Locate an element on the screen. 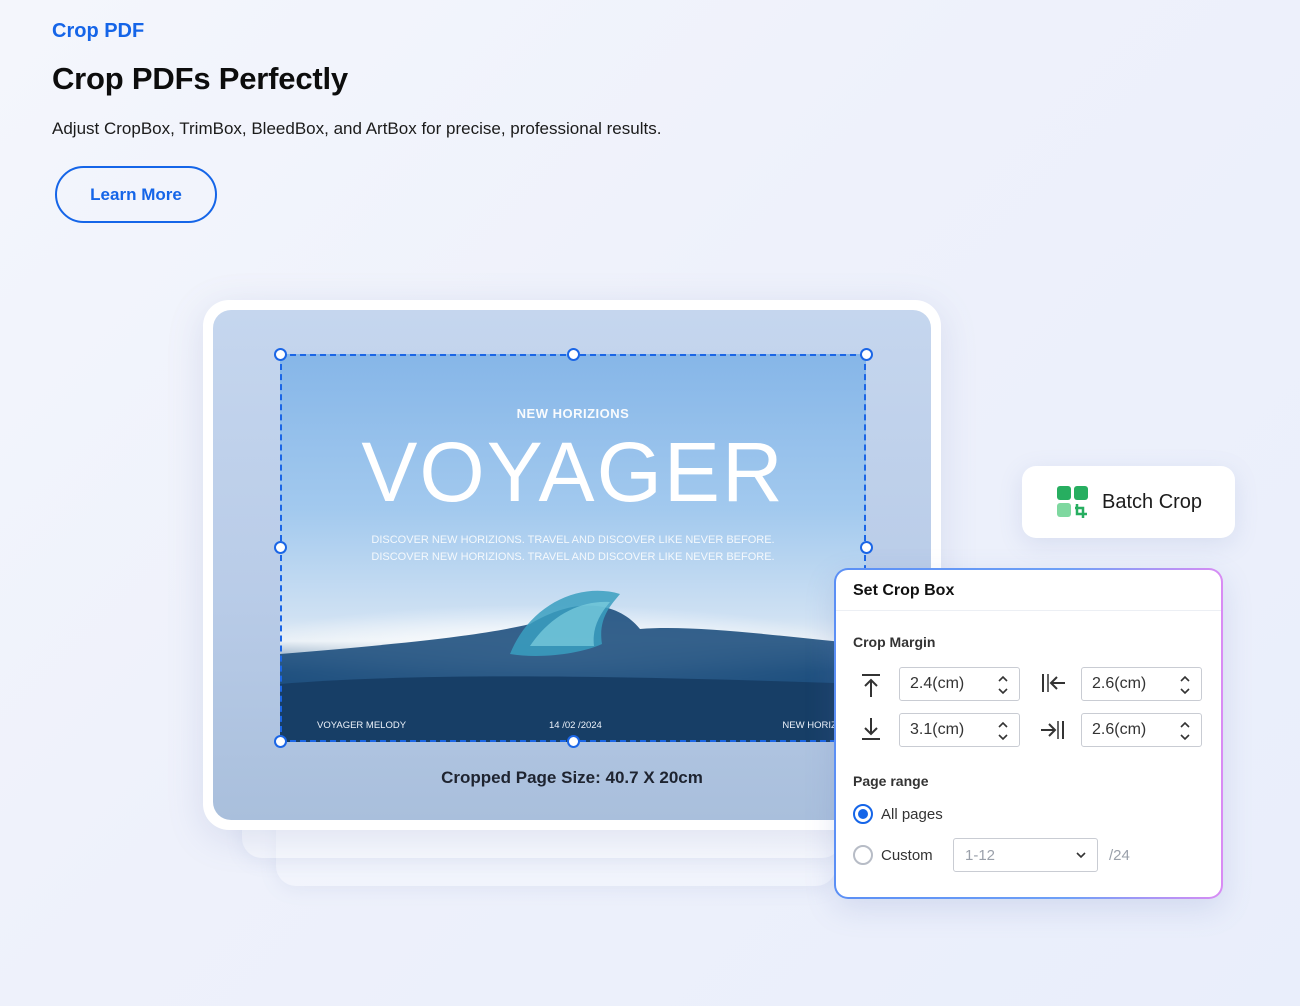 This screenshot has height=1006, width=1300. crop-right-input: 2.6(cm) is located at coordinates (1141, 730).